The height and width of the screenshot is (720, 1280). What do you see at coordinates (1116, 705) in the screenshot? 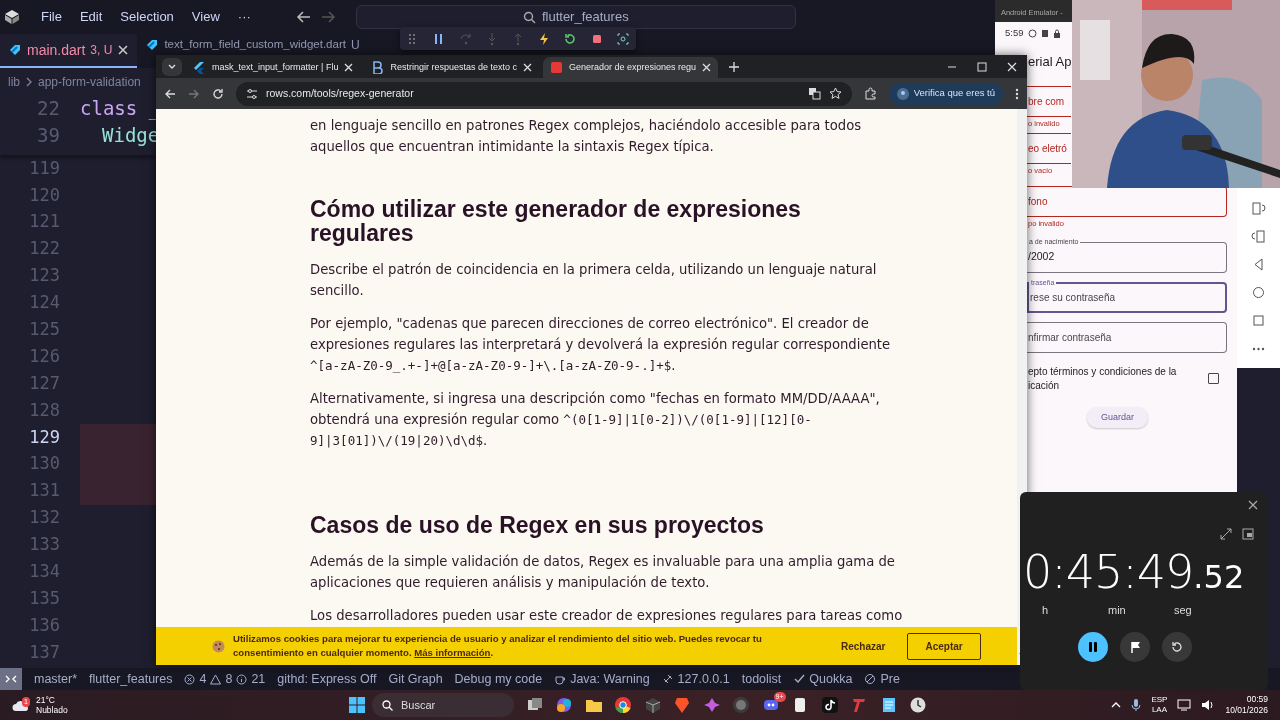
I see `chevron-up-icon` at bounding box center [1116, 705].